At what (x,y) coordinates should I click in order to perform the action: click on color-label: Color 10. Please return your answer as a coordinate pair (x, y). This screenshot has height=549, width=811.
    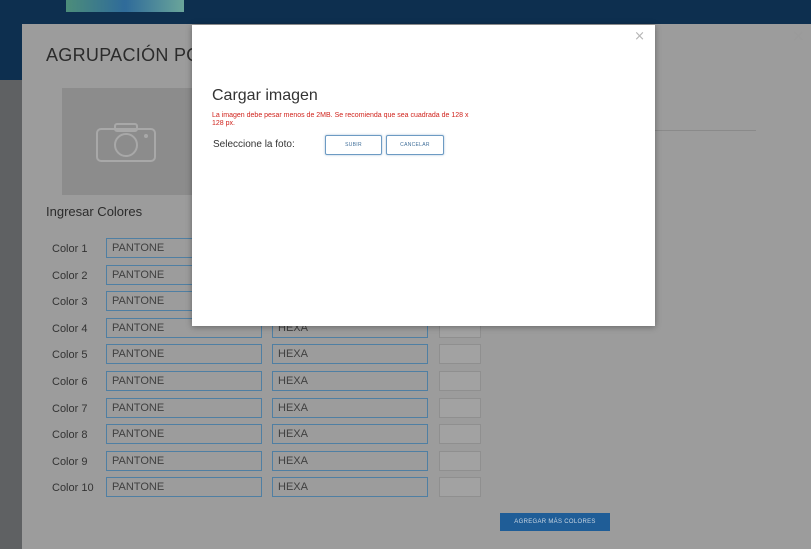
    Looking at the image, I should click on (73, 488).